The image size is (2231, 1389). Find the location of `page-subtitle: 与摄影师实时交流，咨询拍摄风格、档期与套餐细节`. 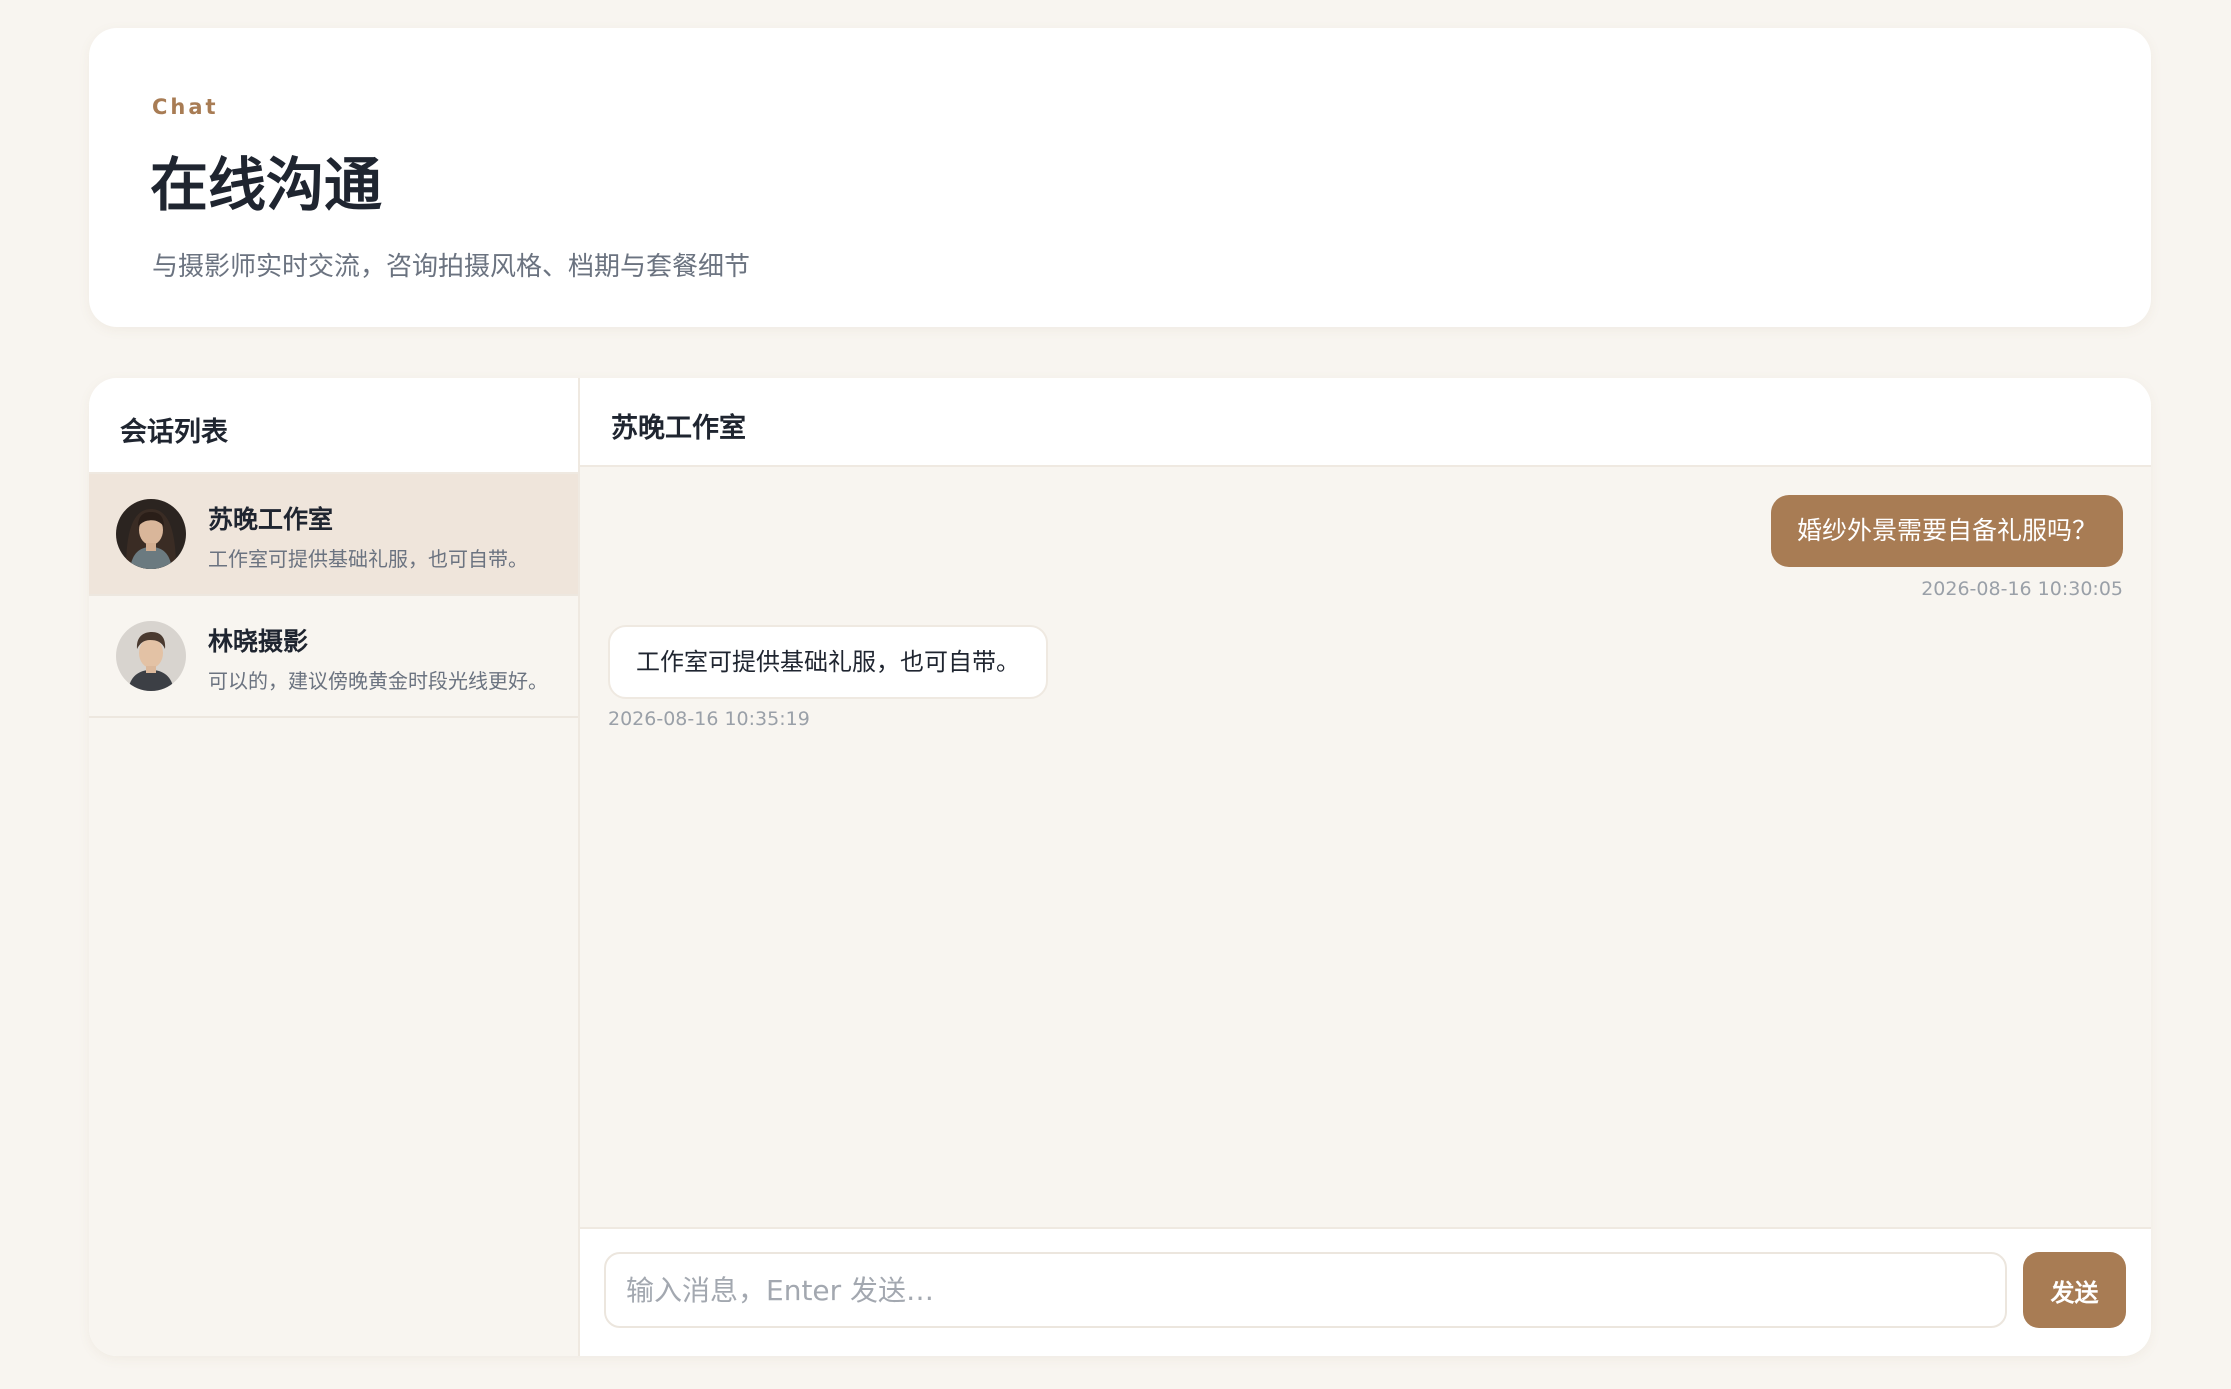

page-subtitle: 与摄影师实时交流，咨询拍摄风格、档期与套餐细节 is located at coordinates (451, 267).